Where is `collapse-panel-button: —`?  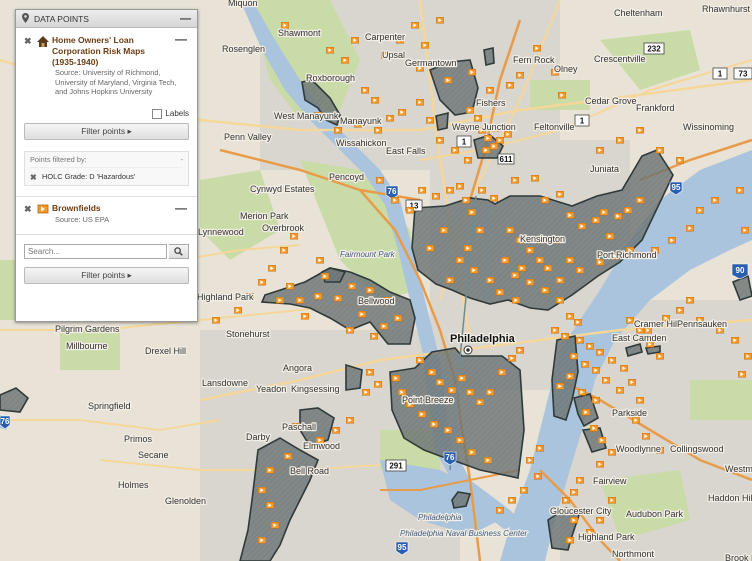 collapse-panel-button: — is located at coordinates (185, 19).